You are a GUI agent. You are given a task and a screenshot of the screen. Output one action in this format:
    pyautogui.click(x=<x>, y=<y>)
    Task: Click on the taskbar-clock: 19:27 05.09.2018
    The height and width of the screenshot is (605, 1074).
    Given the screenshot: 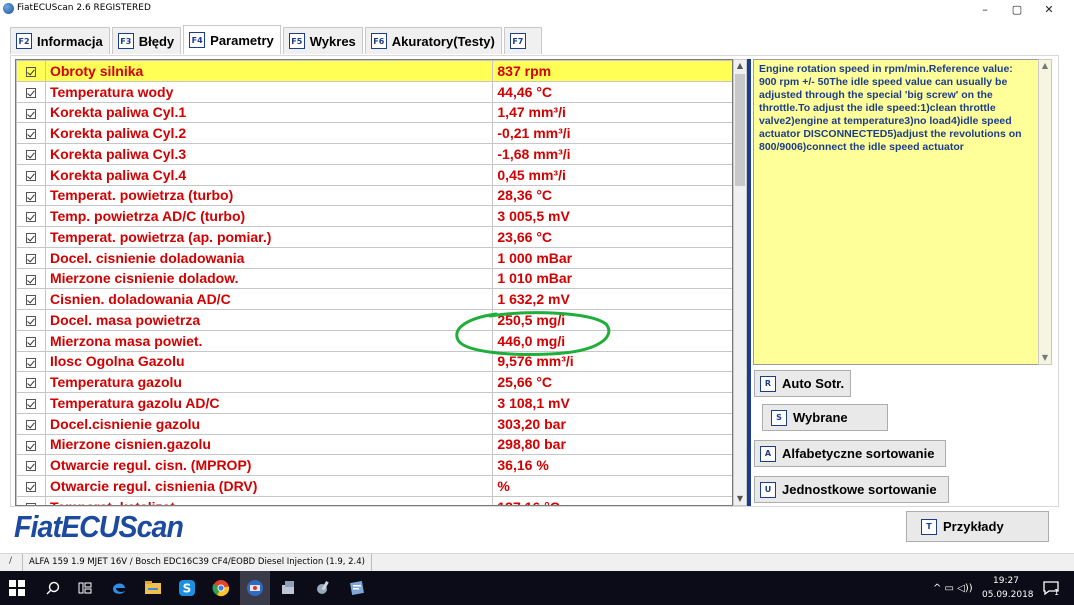 What is the action you would take?
    pyautogui.click(x=1008, y=588)
    